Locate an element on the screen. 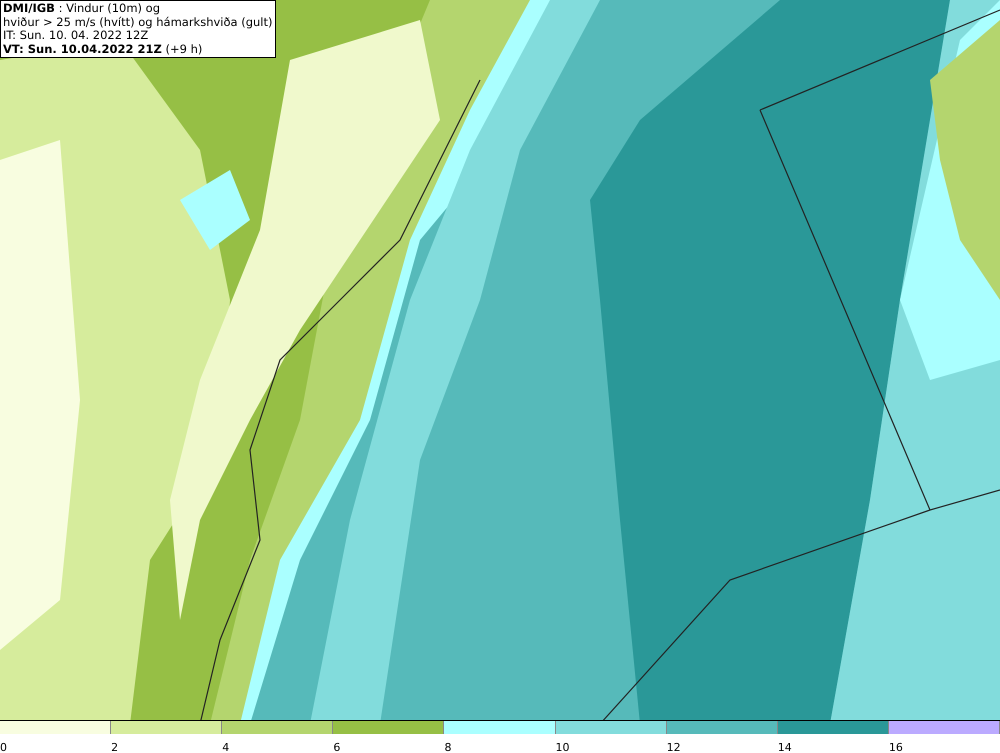 Image resolution: width=1000 pixels, height=753 pixels. legend-label: 4 is located at coordinates (226, 747).